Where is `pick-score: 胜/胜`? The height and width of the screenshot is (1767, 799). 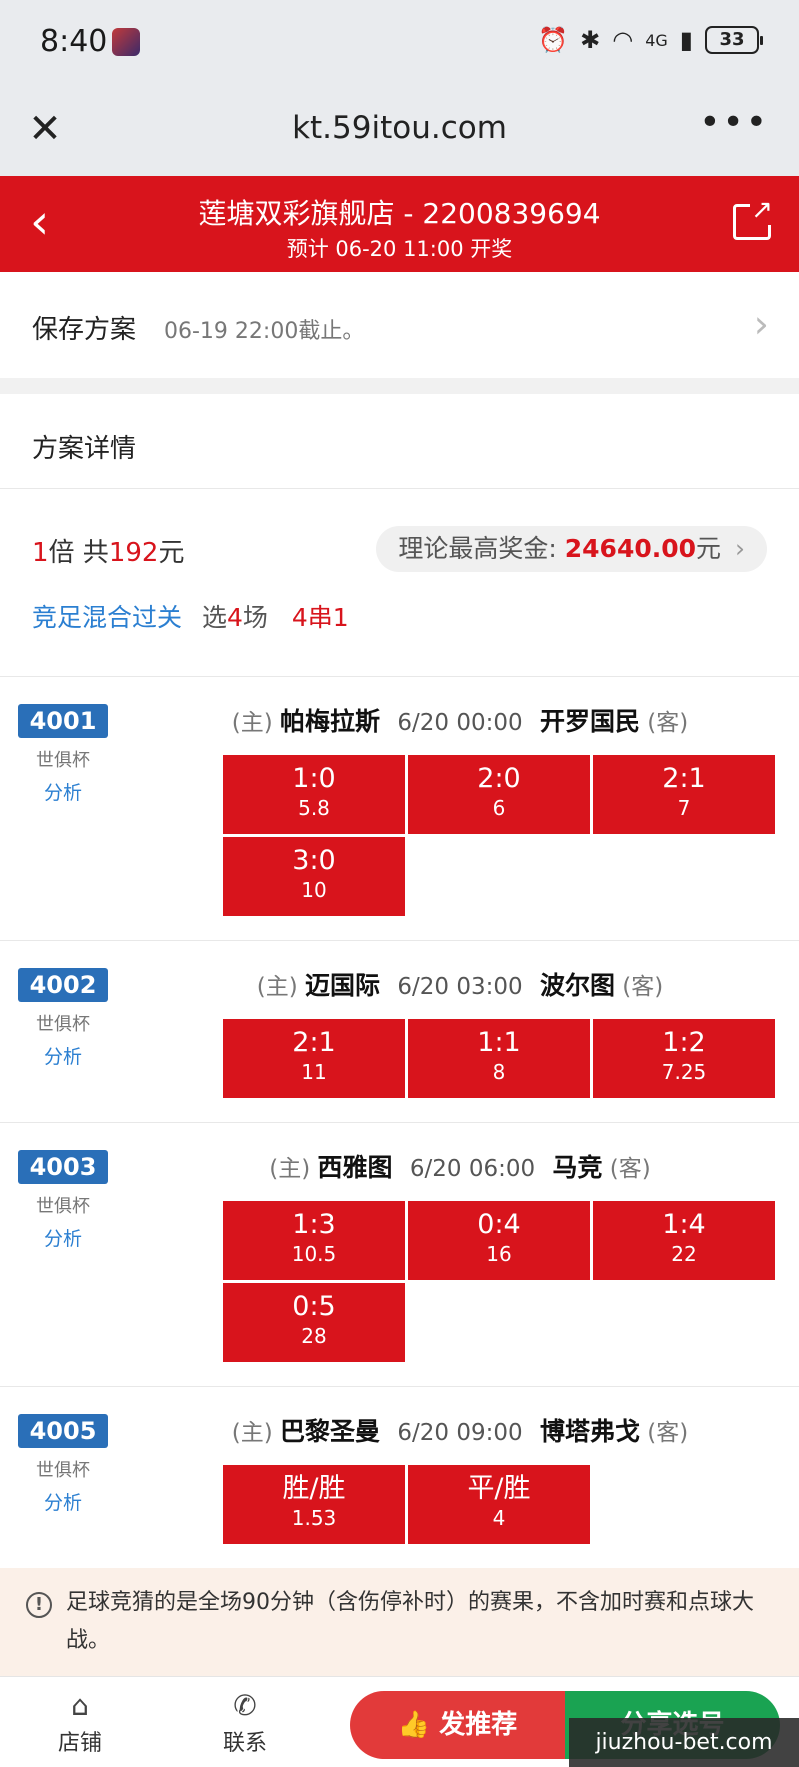
pick-score: 胜/胜 is located at coordinates (314, 1488).